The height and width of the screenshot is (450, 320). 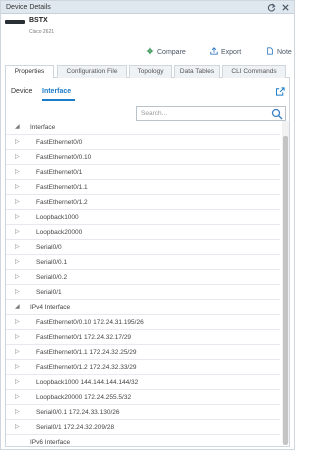 What do you see at coordinates (59, 142) in the screenshot?
I see `tree-item-label: FastEthernet0/0` at bounding box center [59, 142].